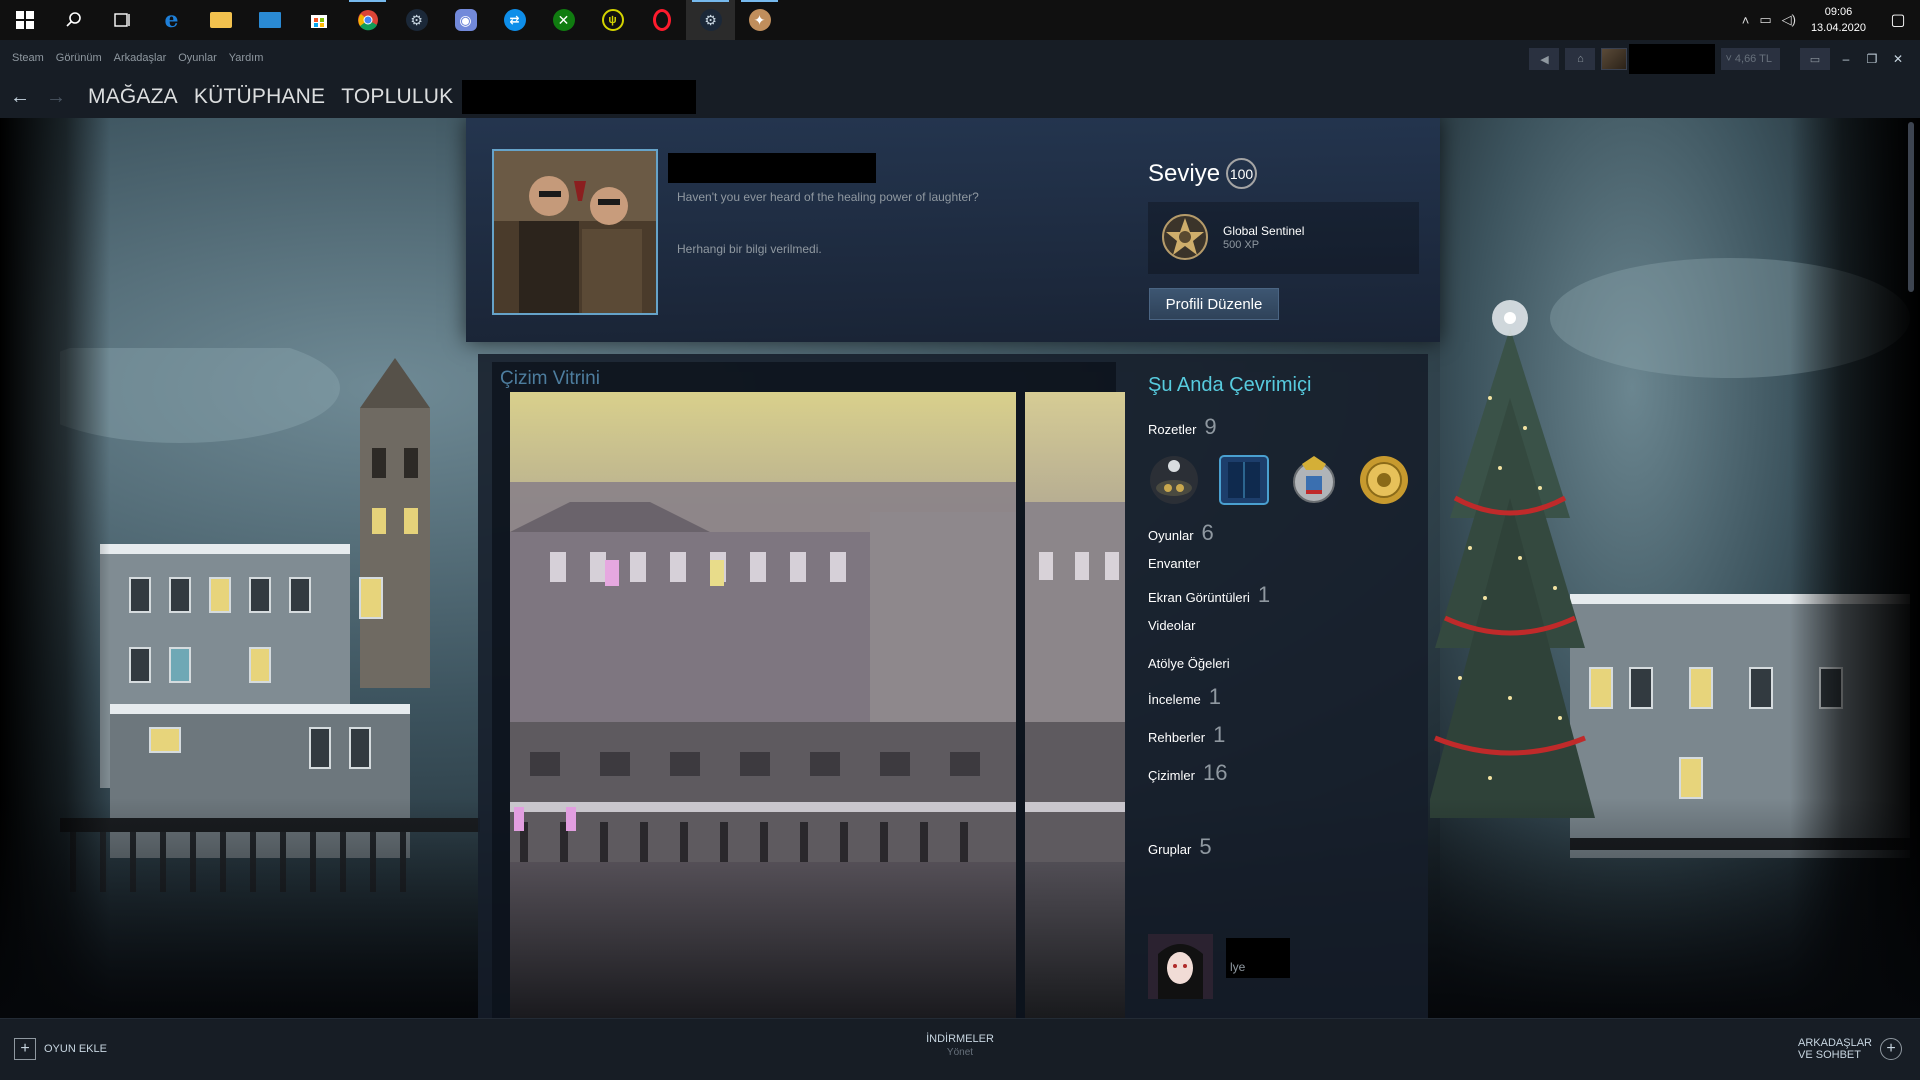 The width and height of the screenshot is (1920, 1080). I want to click on store-icon, so click(318, 20).